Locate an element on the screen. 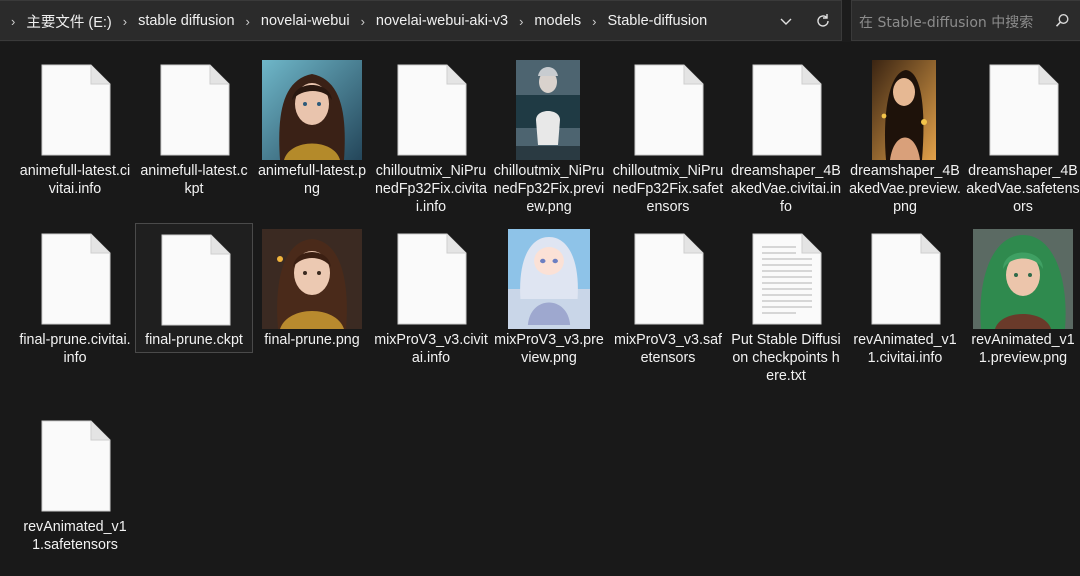 The height and width of the screenshot is (576, 1080). text-document-icon is located at coordinates (787, 279).